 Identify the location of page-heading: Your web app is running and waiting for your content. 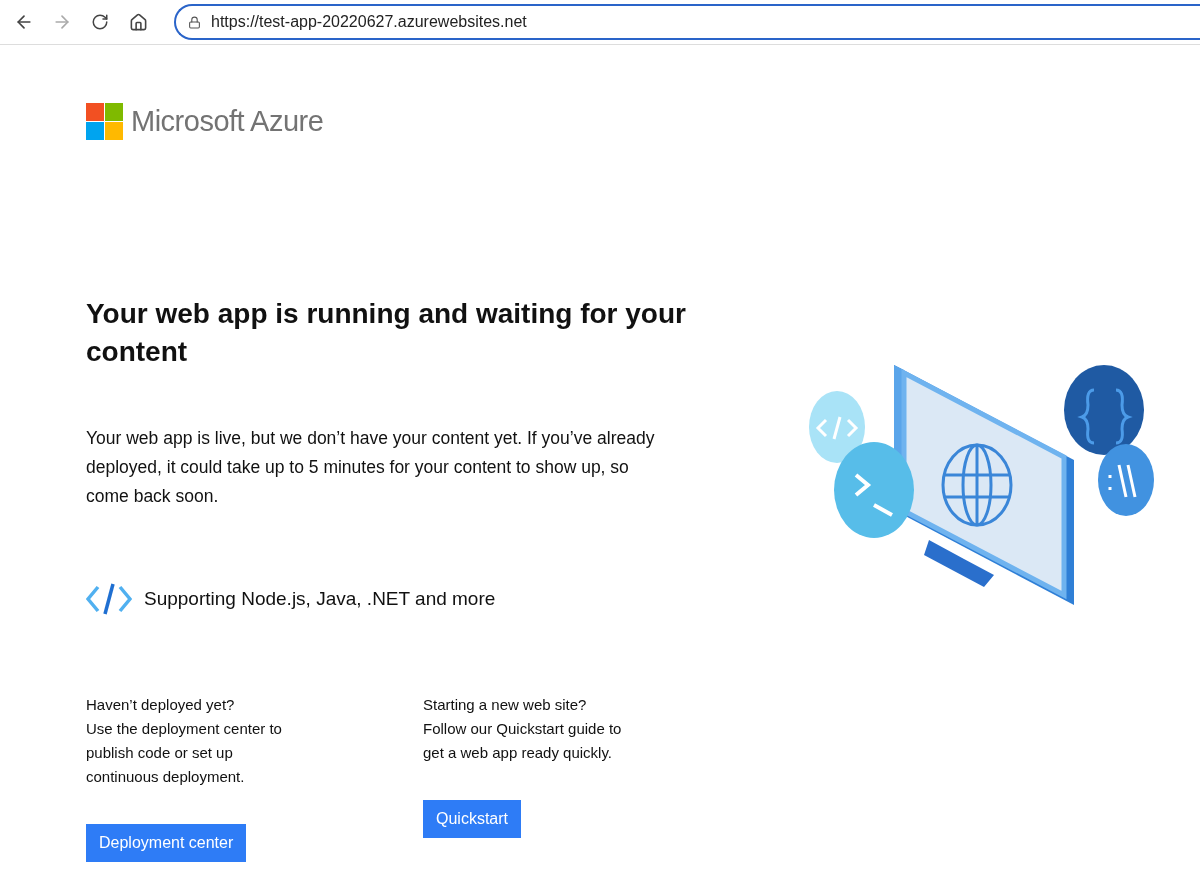
(386, 333).